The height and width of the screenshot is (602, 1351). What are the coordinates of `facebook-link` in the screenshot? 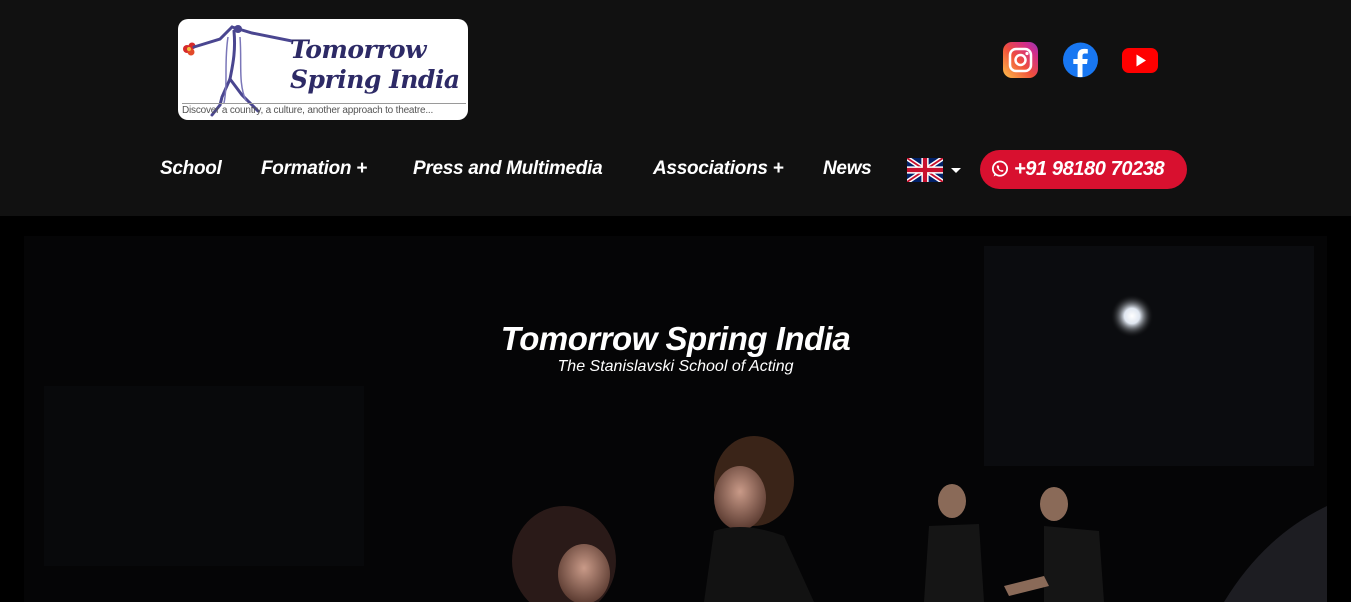 It's located at (1080, 60).